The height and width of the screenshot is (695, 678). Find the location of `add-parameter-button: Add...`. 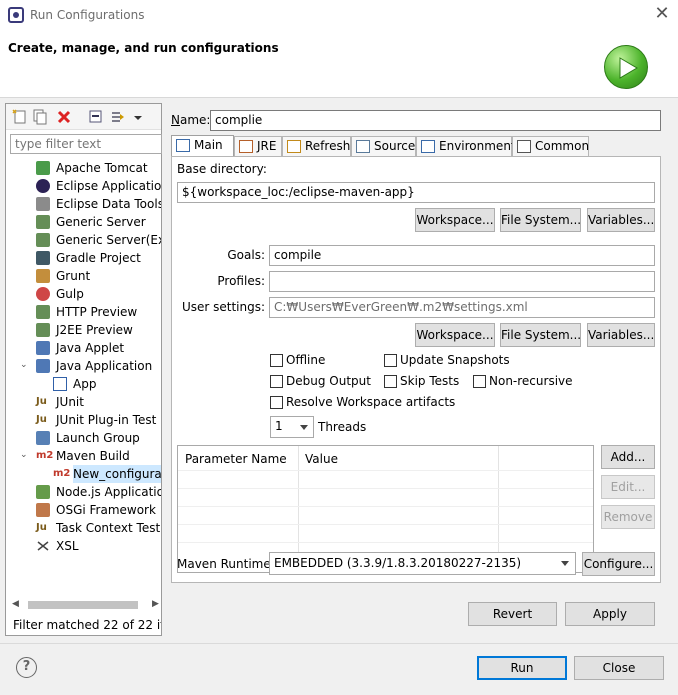

add-parameter-button: Add... is located at coordinates (628, 457).